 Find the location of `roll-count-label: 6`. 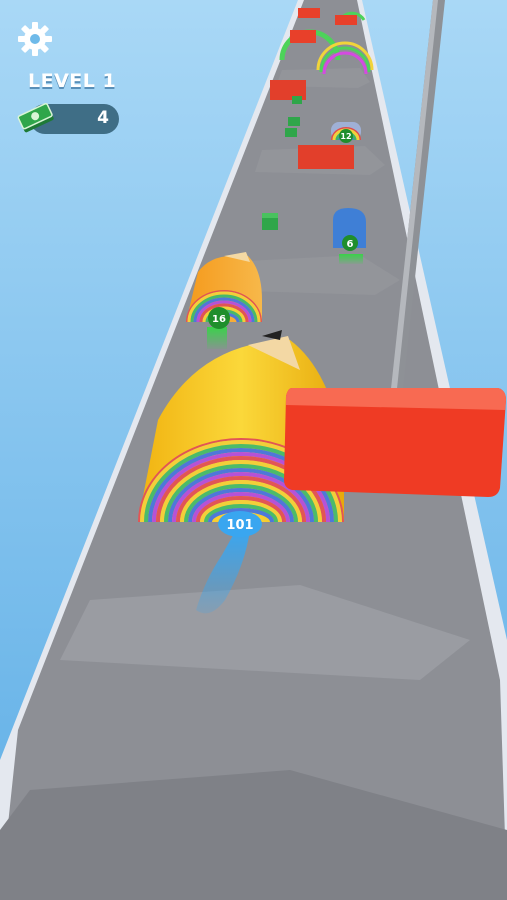

roll-count-label: 6 is located at coordinates (350, 244).